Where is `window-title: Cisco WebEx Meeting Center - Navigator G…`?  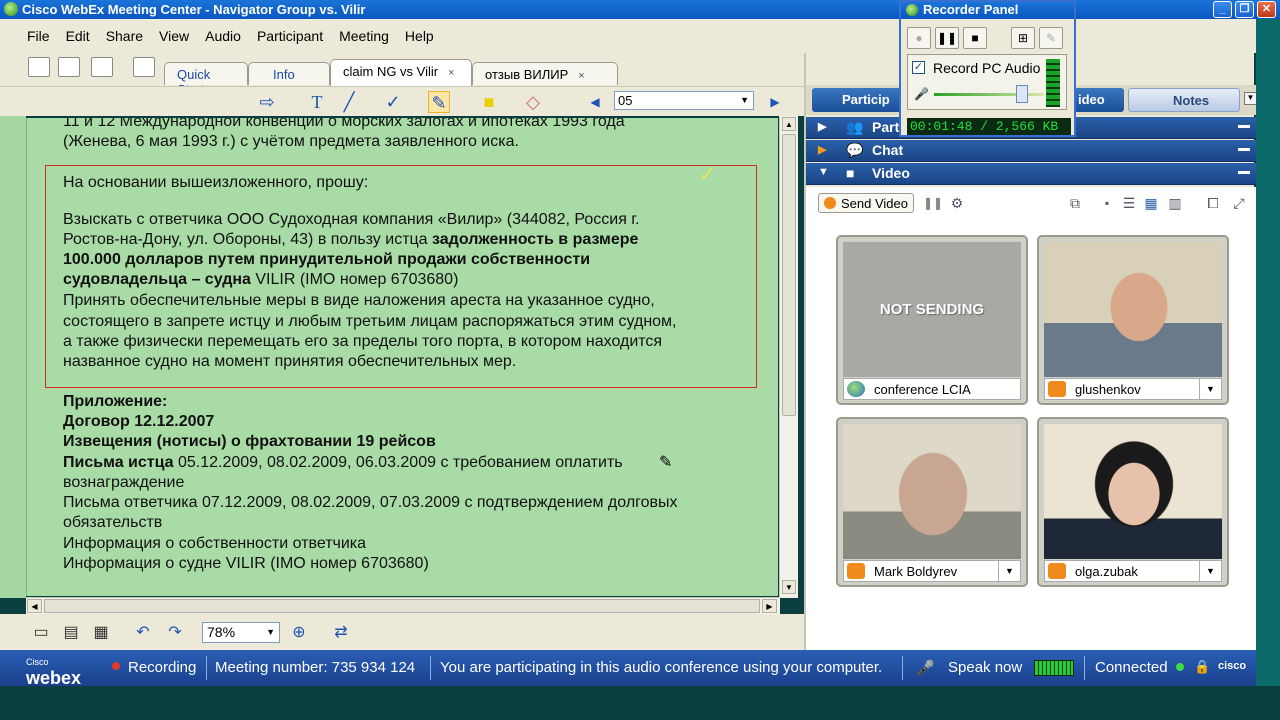 window-title: Cisco WebEx Meeting Center - Navigator G… is located at coordinates (194, 9).